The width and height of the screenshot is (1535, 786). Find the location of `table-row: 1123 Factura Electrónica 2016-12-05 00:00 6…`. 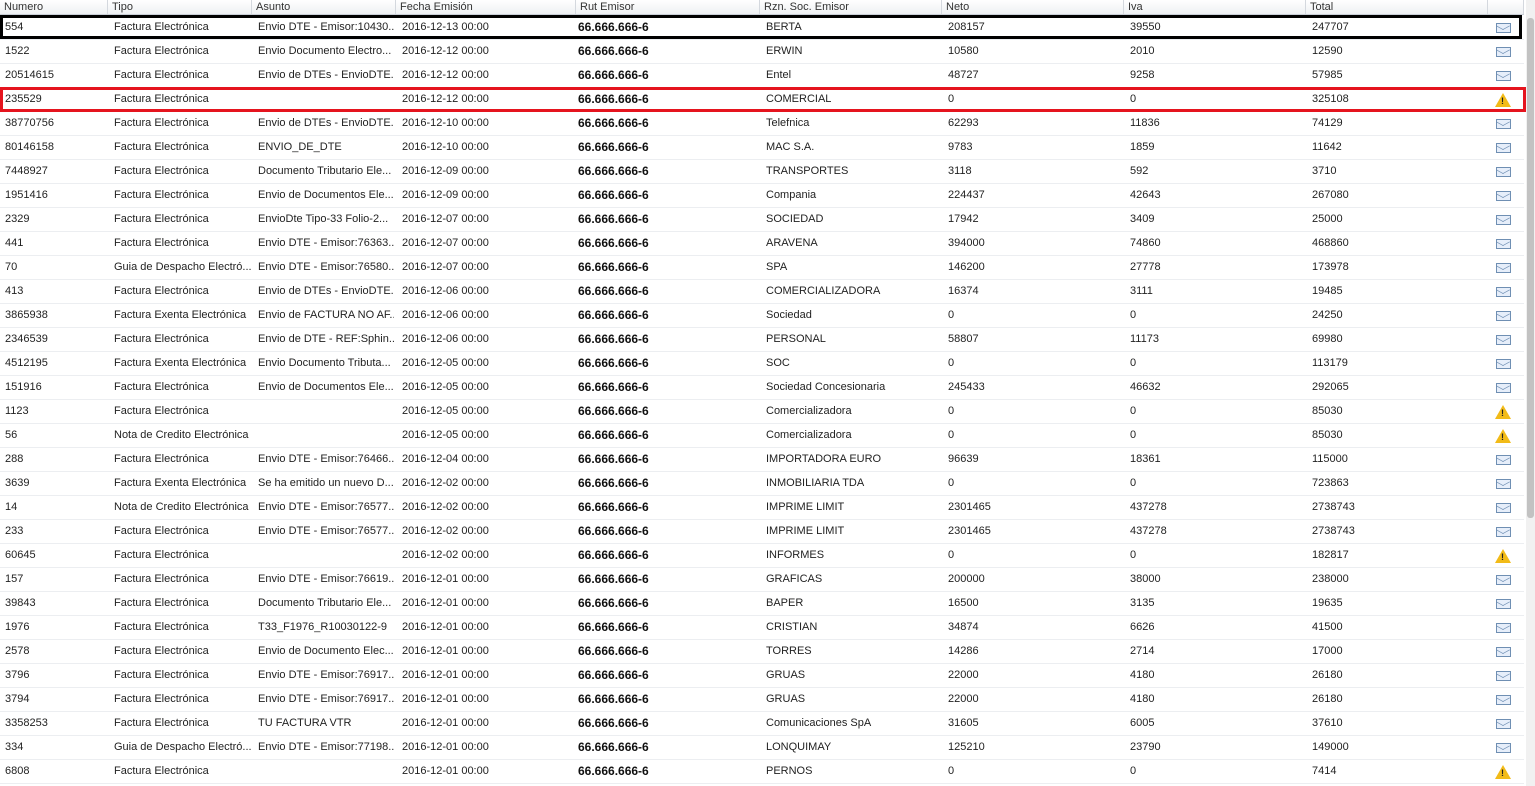

table-row: 1123 Factura Electrónica 2016-12-05 00:00 6… is located at coordinates (762, 412).